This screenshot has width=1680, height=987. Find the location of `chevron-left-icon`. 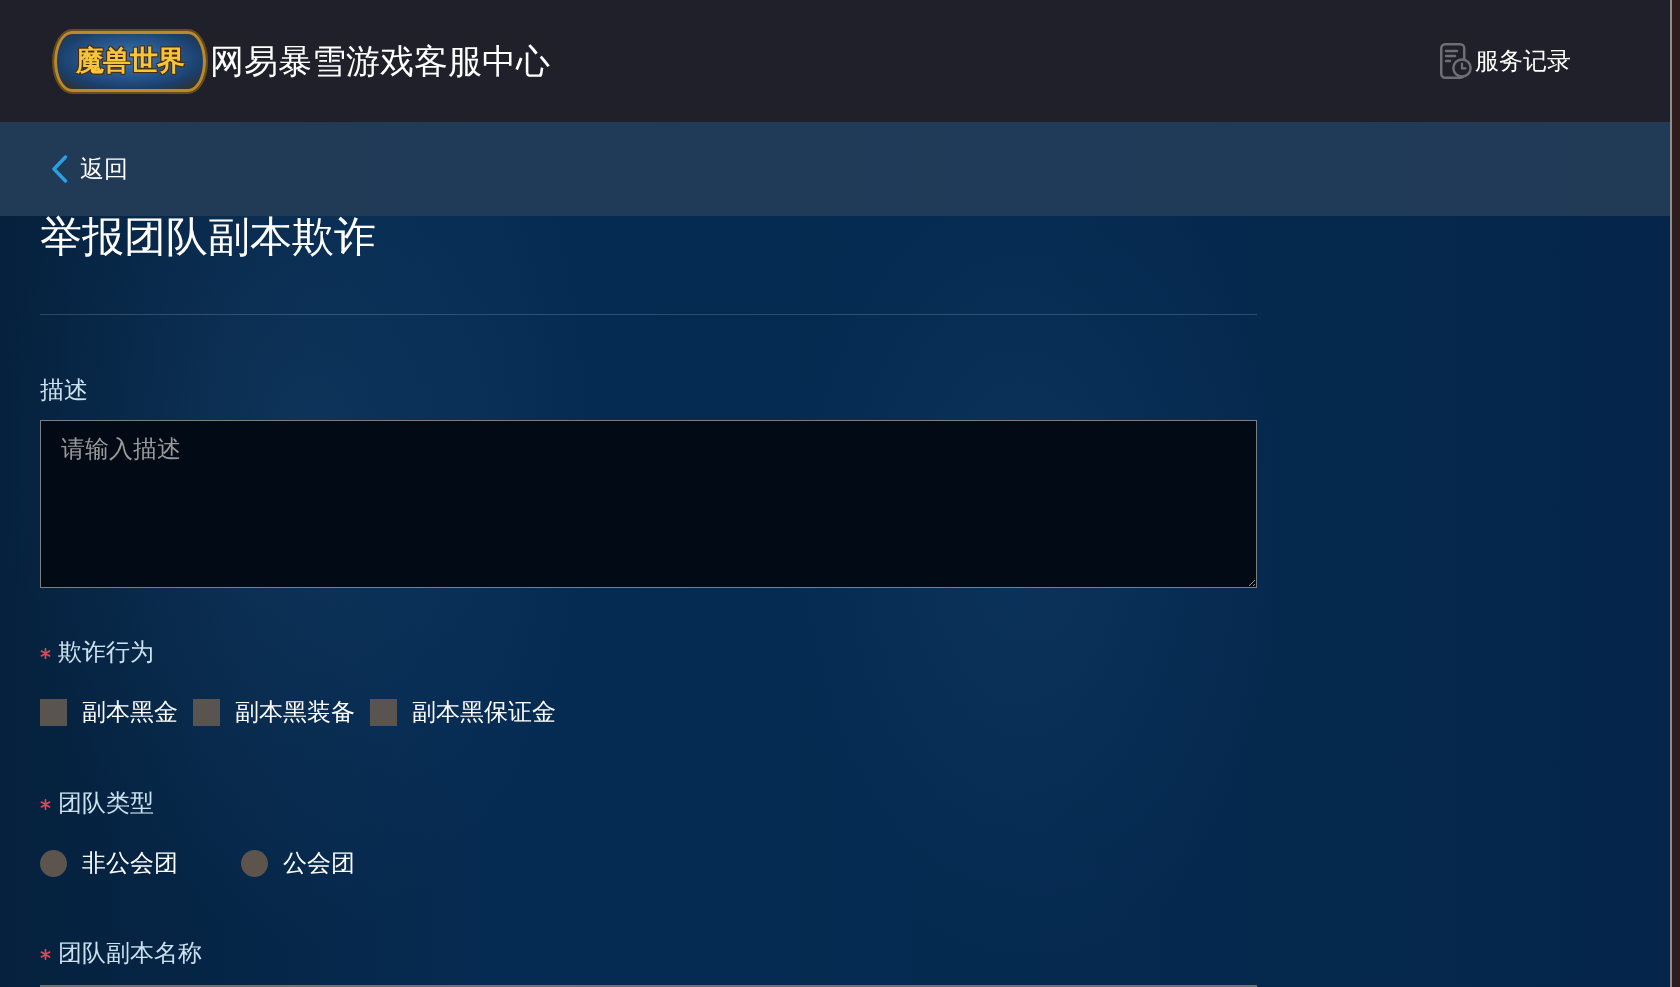

chevron-left-icon is located at coordinates (59, 169).